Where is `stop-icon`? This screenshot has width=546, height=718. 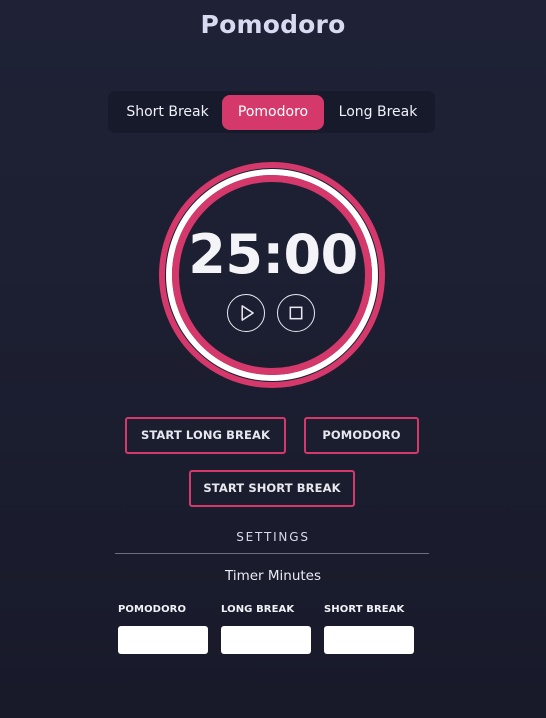
stop-icon is located at coordinates (296, 313).